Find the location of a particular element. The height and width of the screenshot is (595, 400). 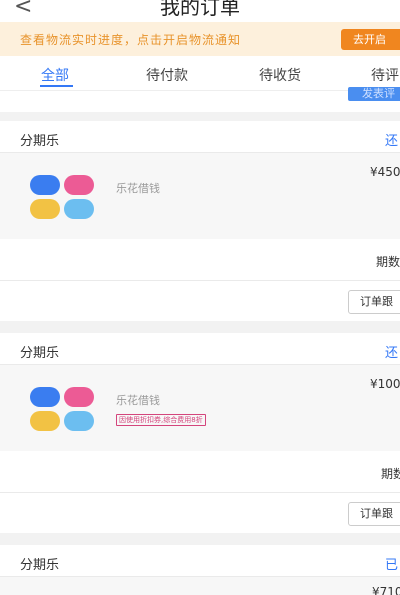

discount-tag: 因使用折扣券,综合费用8折 is located at coordinates (161, 420).